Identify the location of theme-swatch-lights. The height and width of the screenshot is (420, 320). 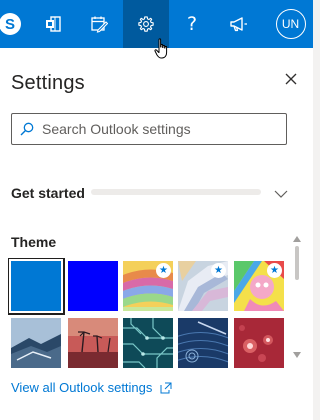
(259, 343).